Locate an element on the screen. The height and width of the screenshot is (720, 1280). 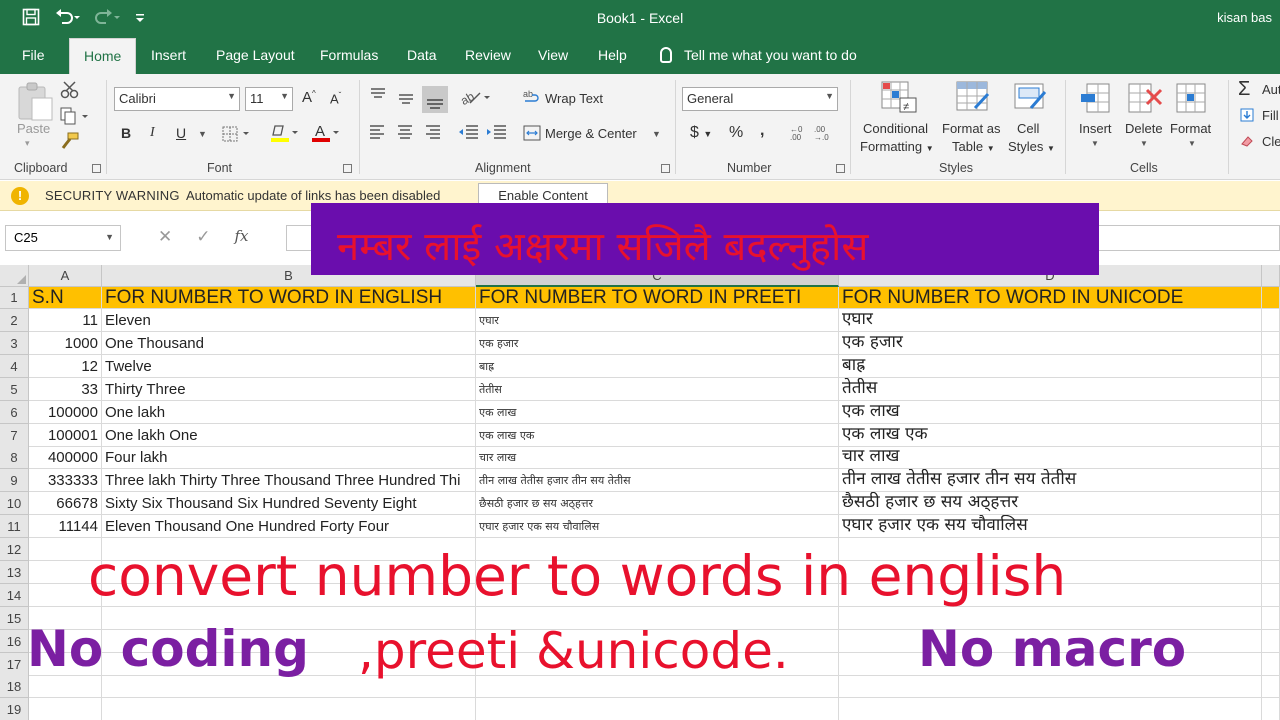
insert-cells-icon is located at coordinates (1096, 99).